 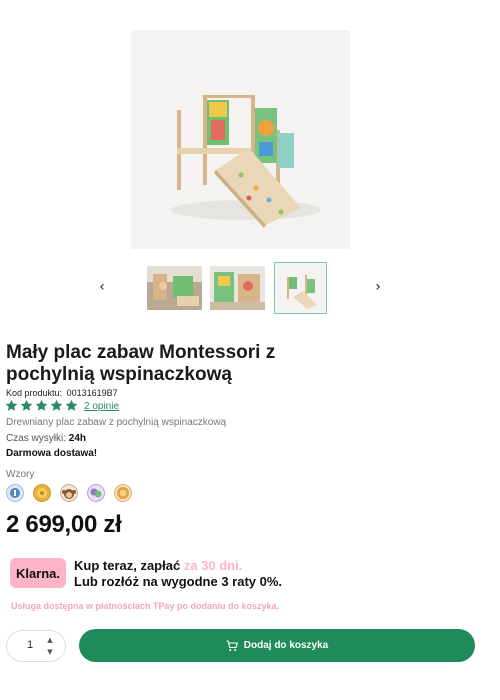 I want to click on klarna-line-1: Kup teraz, zapłać za 30 dni., so click(x=178, y=566).